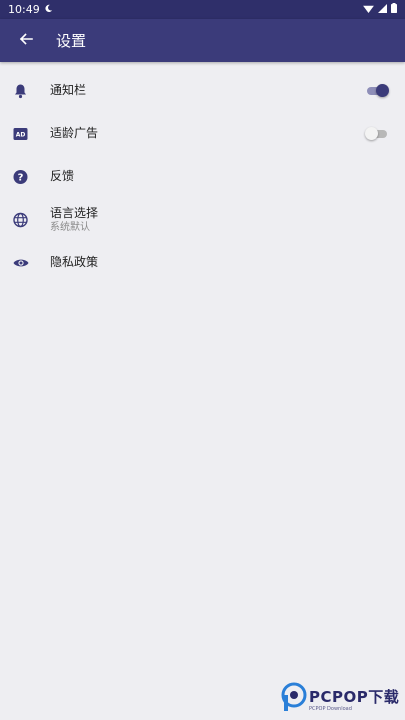  I want to click on watermark-text: PCPOP下载 PCPOP Download, so click(354, 699).